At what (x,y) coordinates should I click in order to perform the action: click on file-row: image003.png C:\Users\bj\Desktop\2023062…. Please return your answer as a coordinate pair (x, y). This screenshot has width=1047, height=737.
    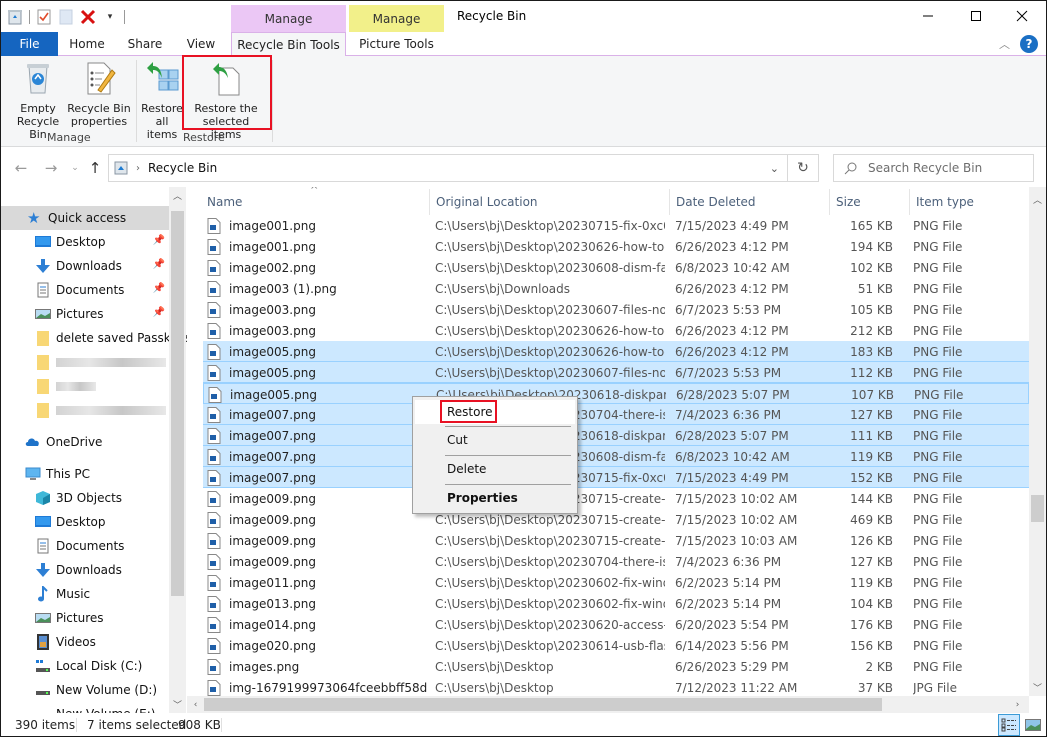
    Looking at the image, I should click on (616, 330).